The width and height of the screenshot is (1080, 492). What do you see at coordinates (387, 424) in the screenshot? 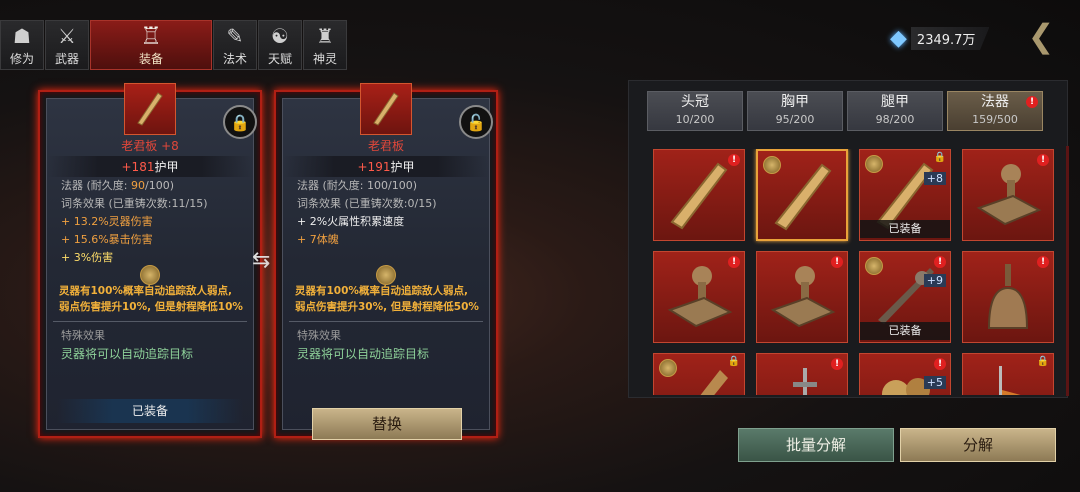
I see `replace-button: 替换` at bounding box center [387, 424].